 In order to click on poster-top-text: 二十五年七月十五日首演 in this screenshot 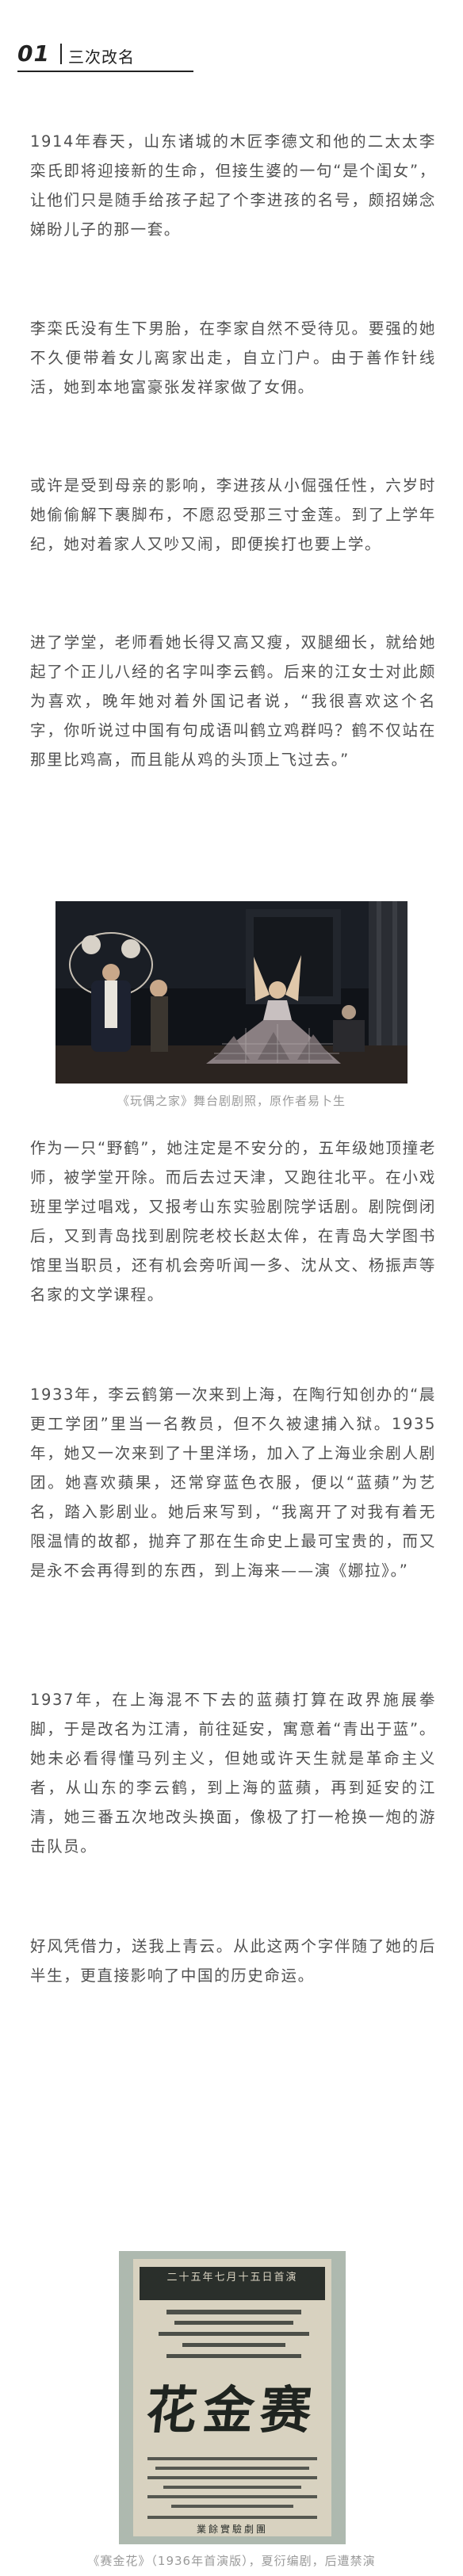, I will do `click(232, 2278)`.